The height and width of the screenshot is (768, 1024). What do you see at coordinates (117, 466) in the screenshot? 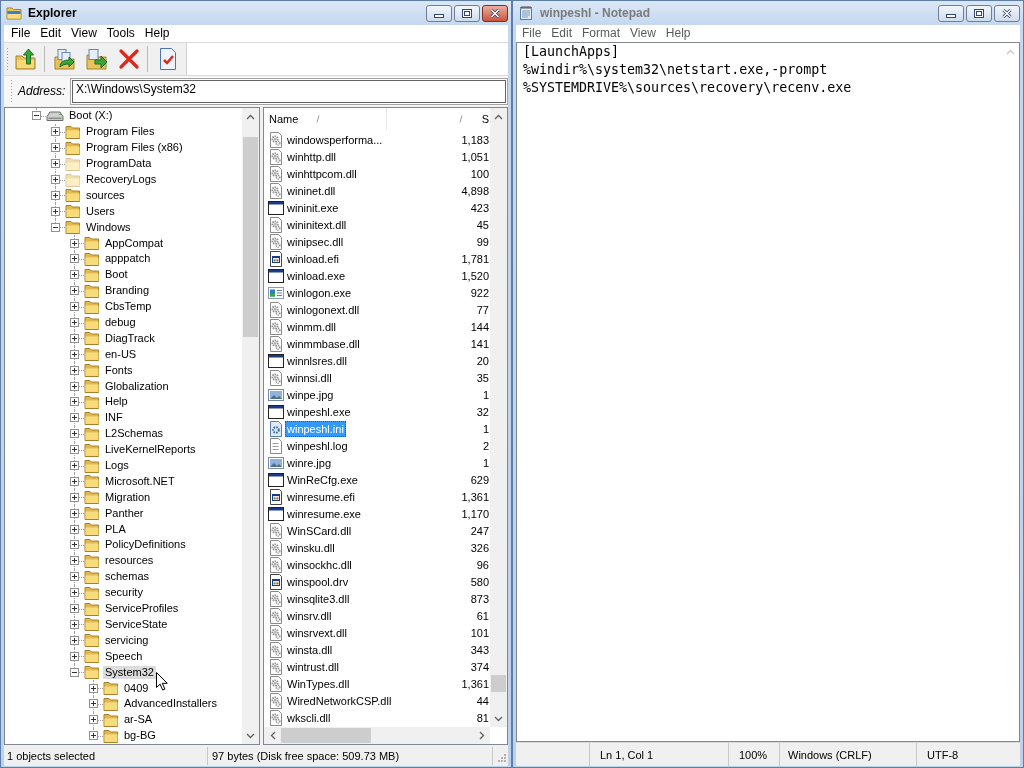
I see `tree-item: Logs` at bounding box center [117, 466].